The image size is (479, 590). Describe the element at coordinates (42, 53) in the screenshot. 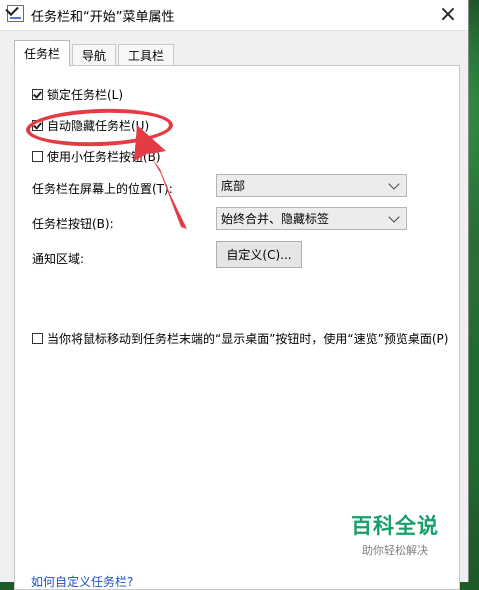

I see `tab-taskbar: 任务栏` at that location.